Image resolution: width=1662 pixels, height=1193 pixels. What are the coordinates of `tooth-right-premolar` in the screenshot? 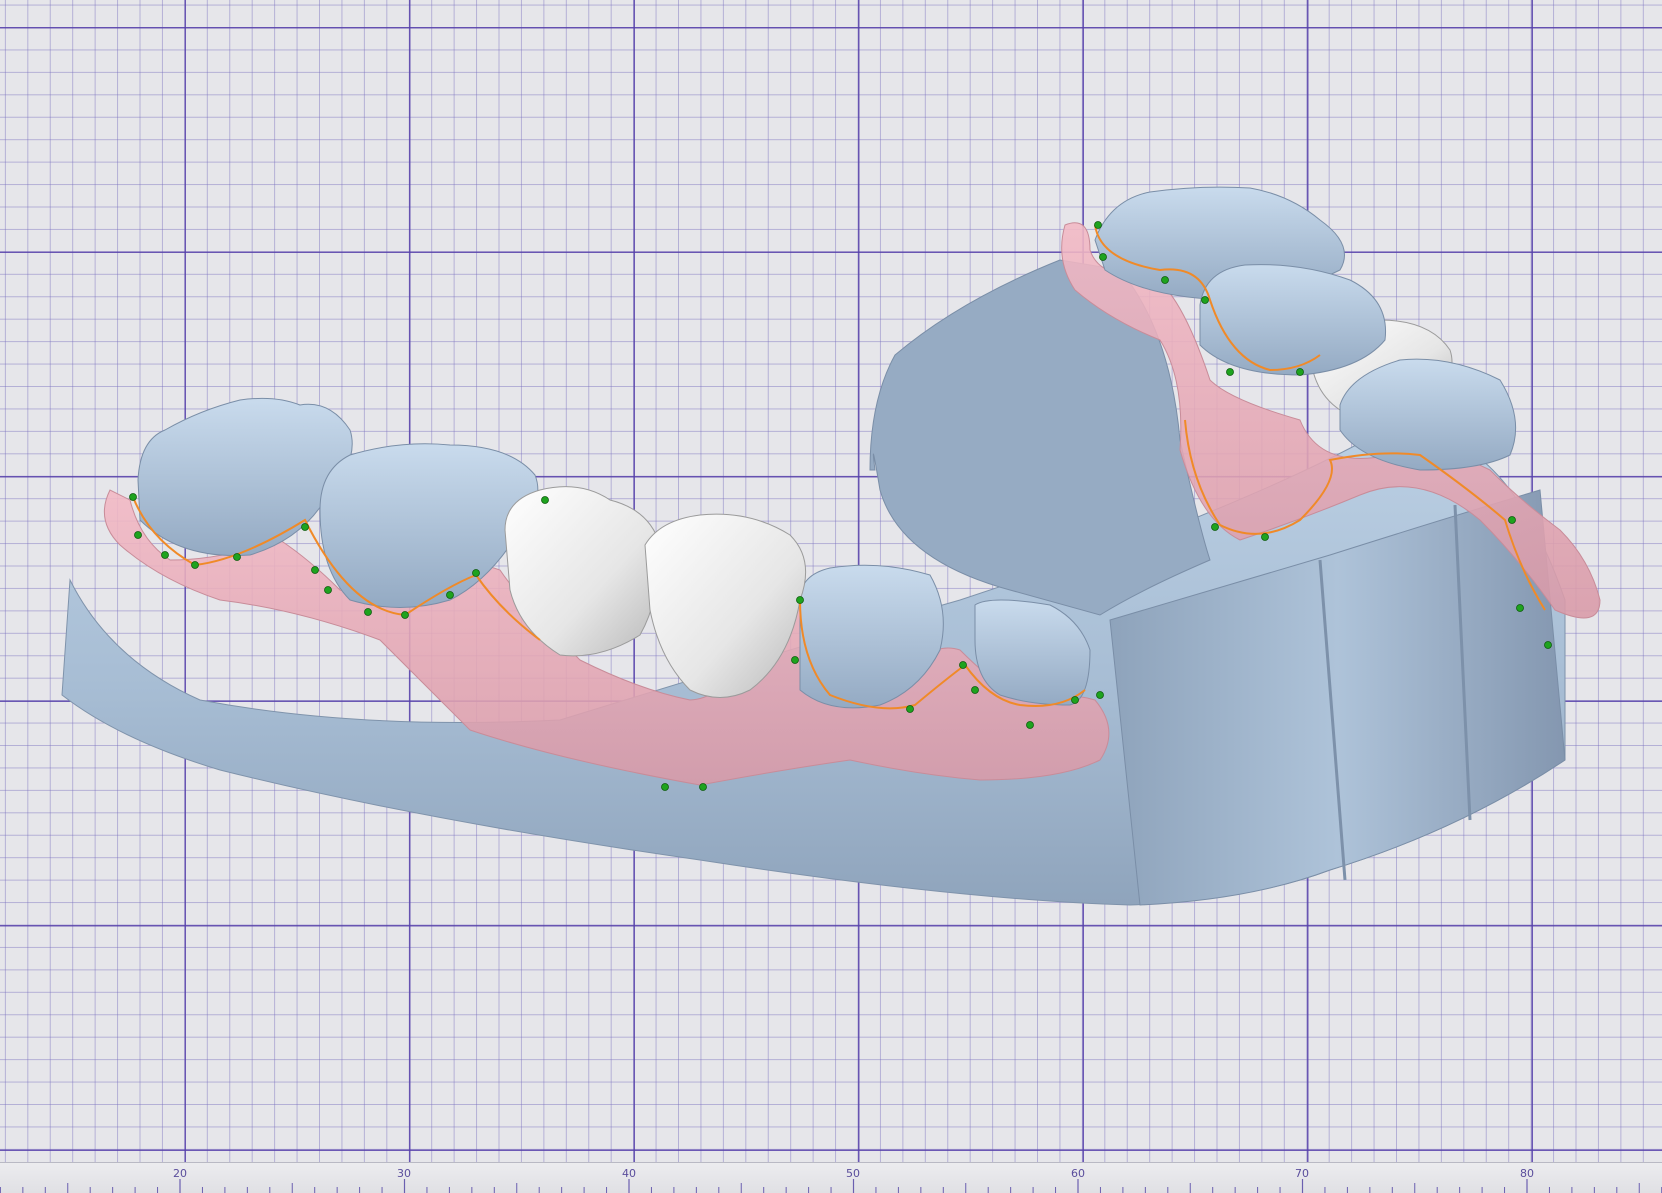 It's located at (1428, 414).